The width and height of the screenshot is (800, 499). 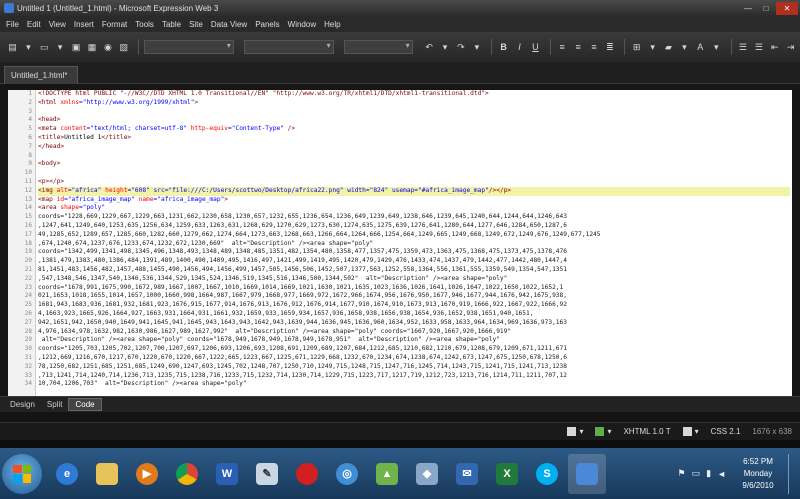 I want to click on volume-icon: ◄, so click(x=721, y=474).